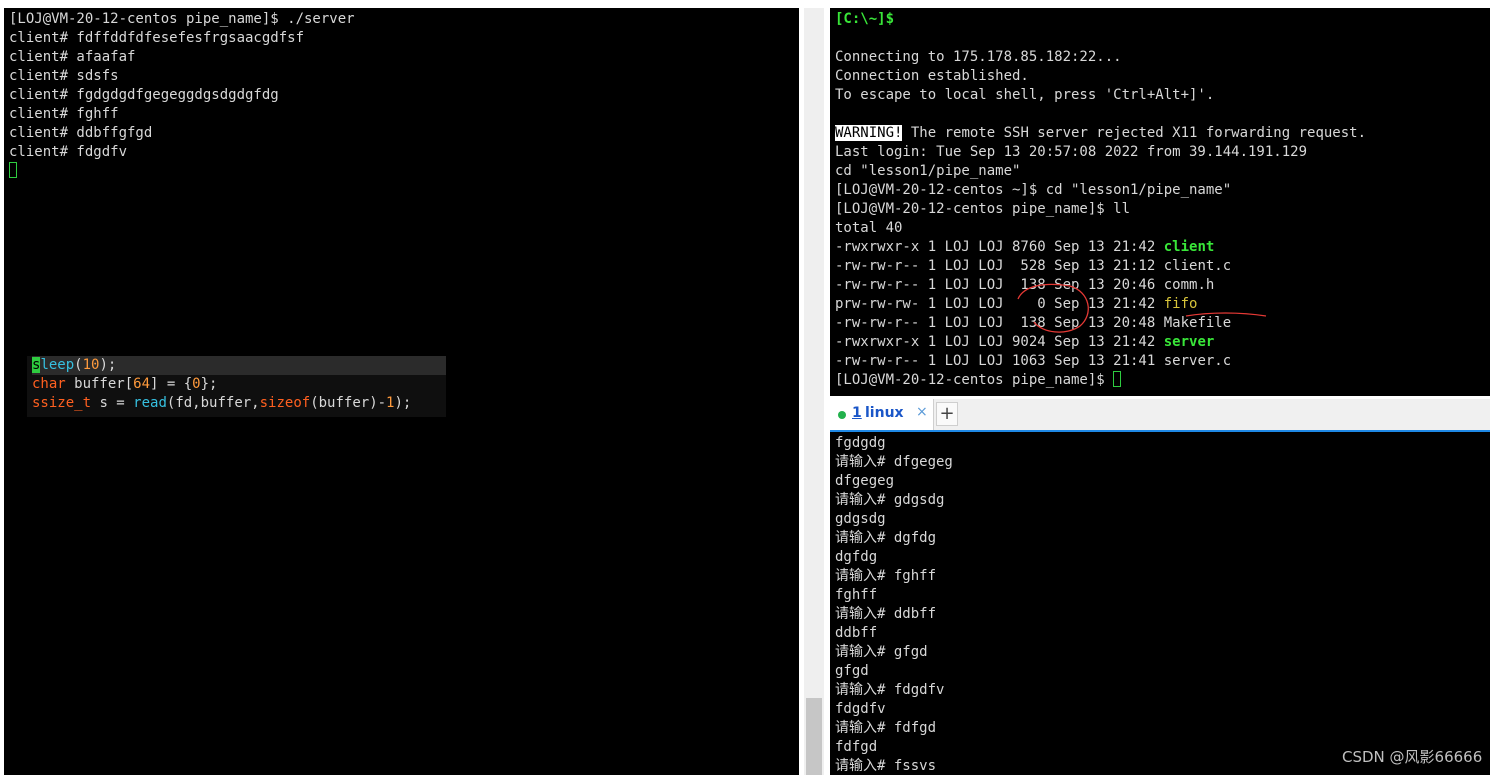 This screenshot has width=1505, height=775. What do you see at coordinates (814, 736) in the screenshot?
I see `scrollbar-thumb` at bounding box center [814, 736].